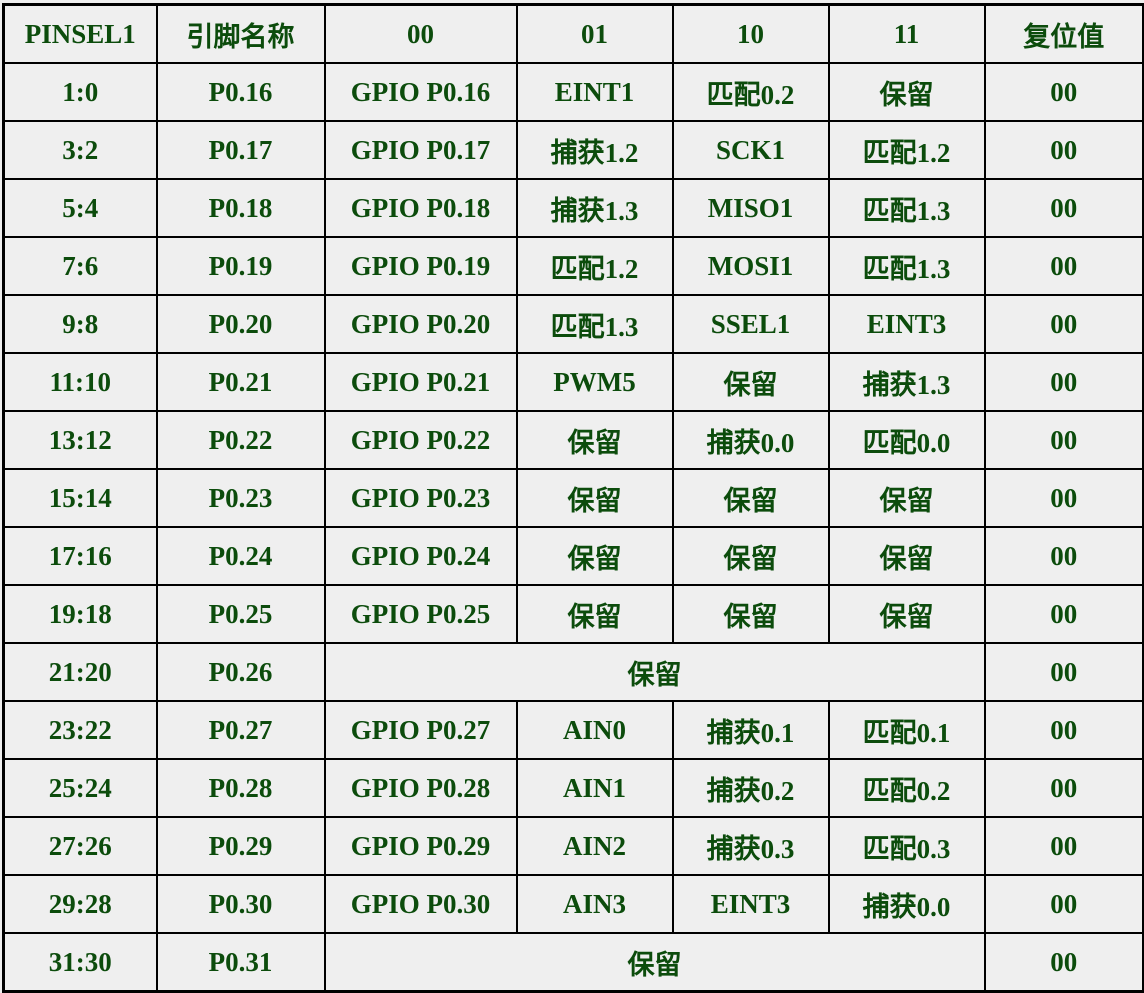 This screenshot has height=993, width=1144. I want to click on bits-cell: 25:24, so click(80, 788).